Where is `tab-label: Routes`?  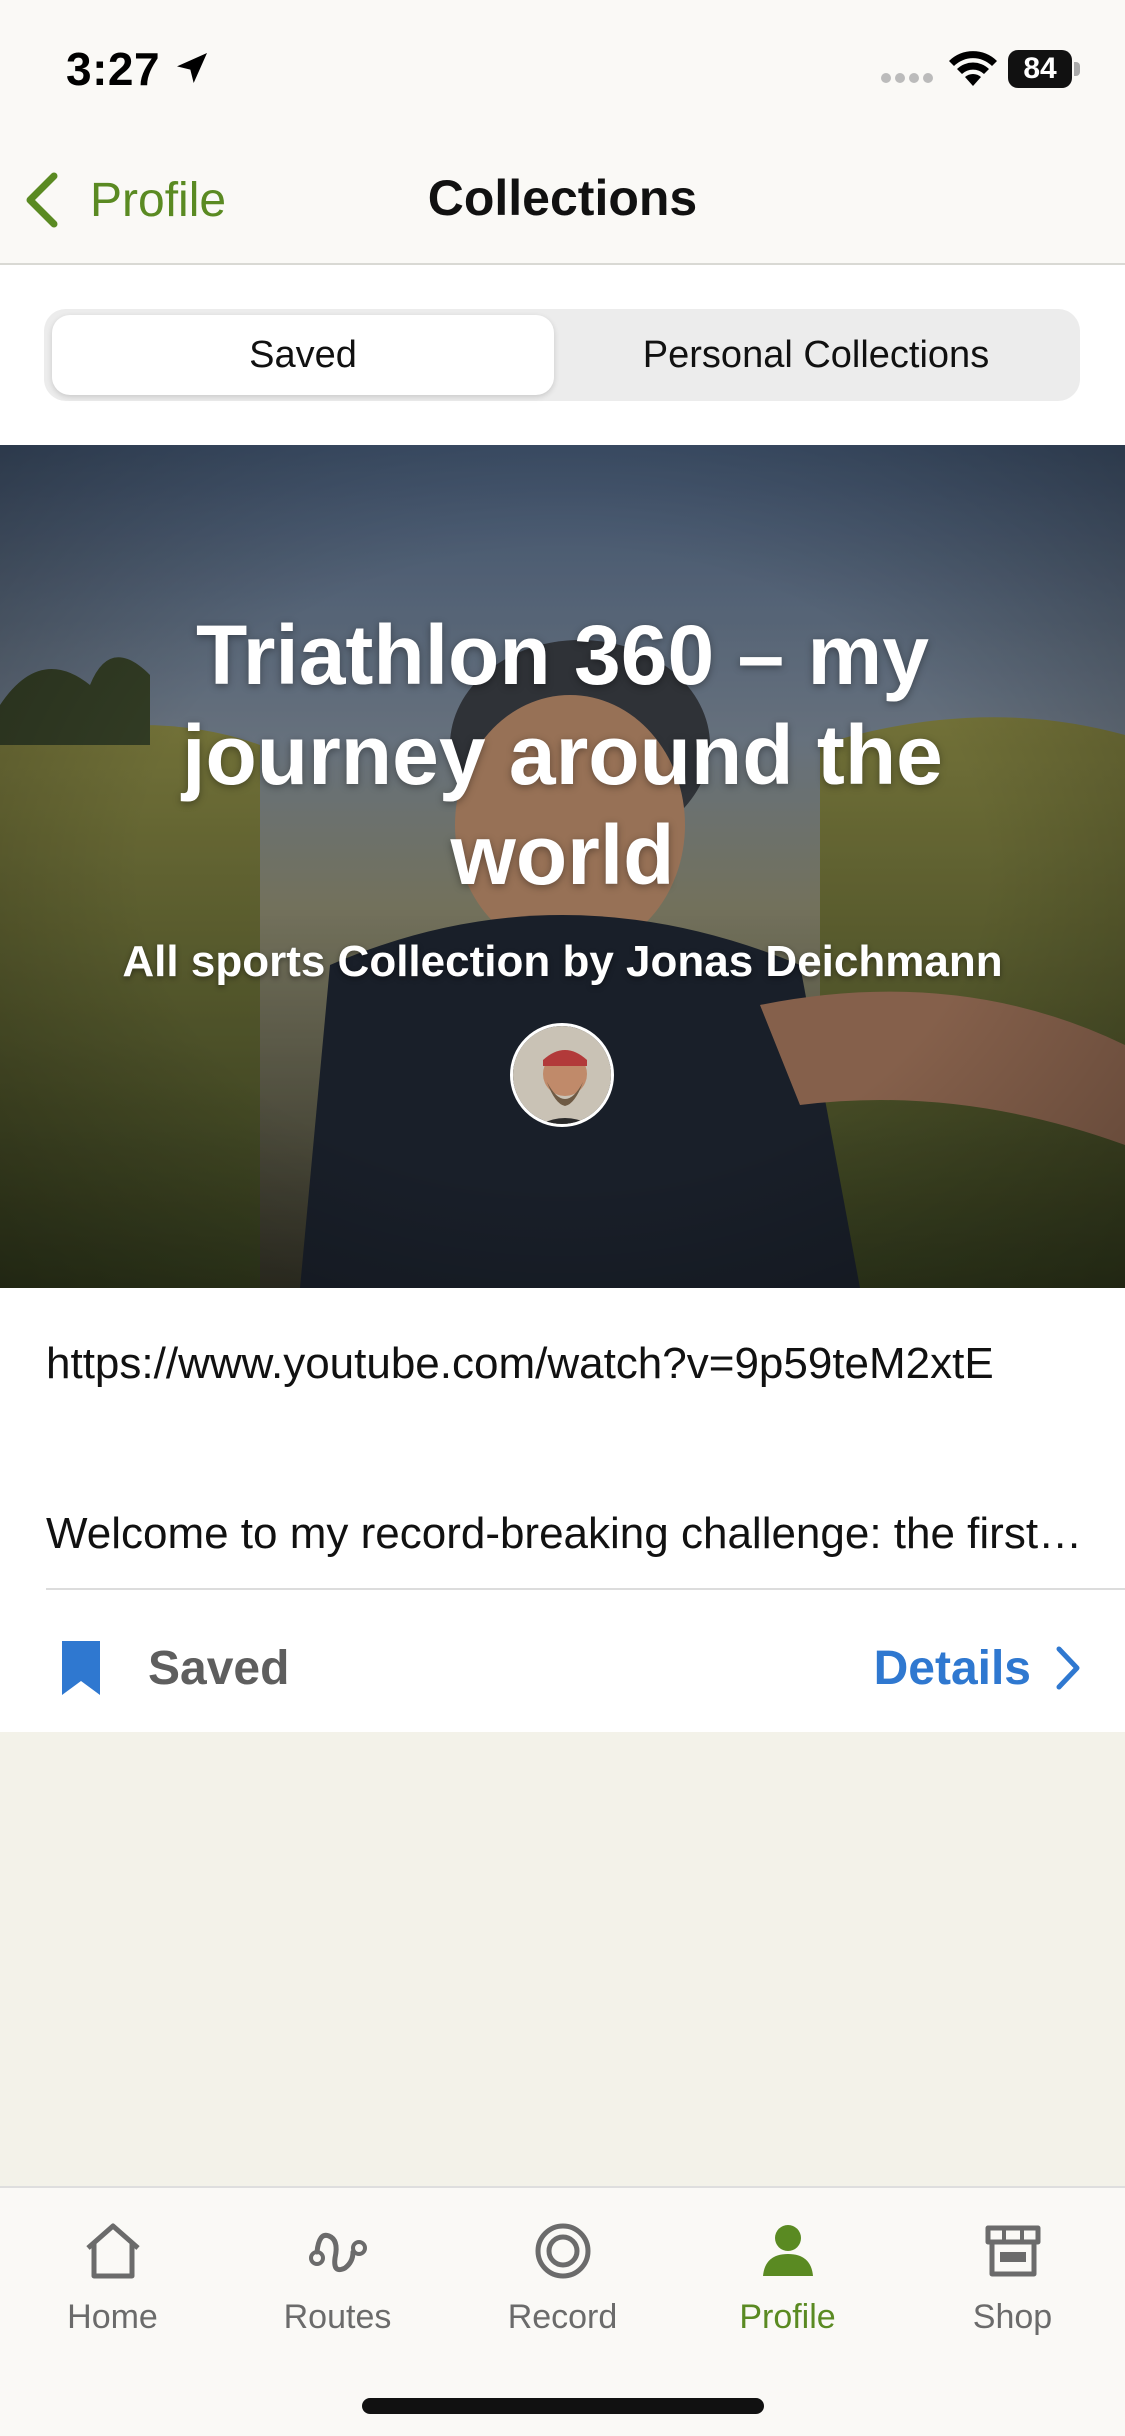 tab-label: Routes is located at coordinates (337, 2317).